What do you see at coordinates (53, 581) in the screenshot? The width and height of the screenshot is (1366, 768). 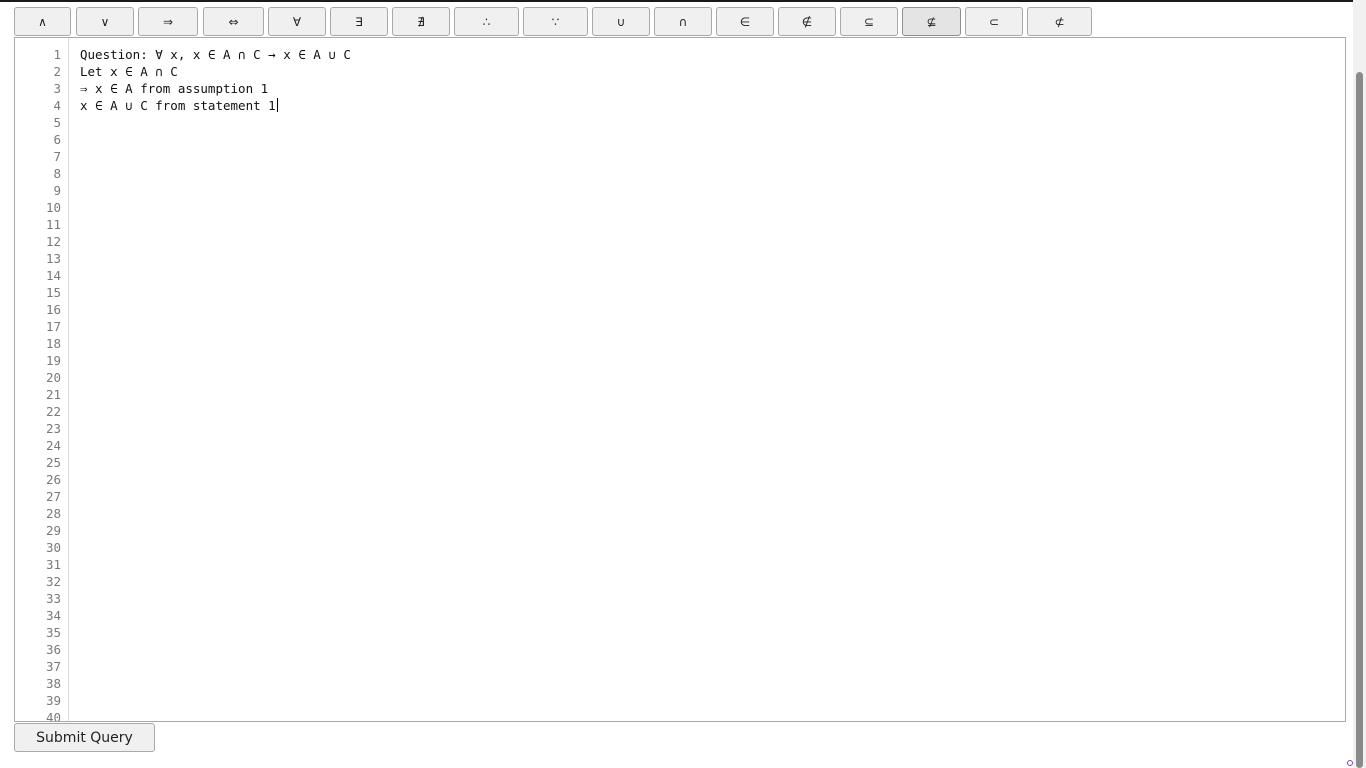 I see `line-number: 32` at bounding box center [53, 581].